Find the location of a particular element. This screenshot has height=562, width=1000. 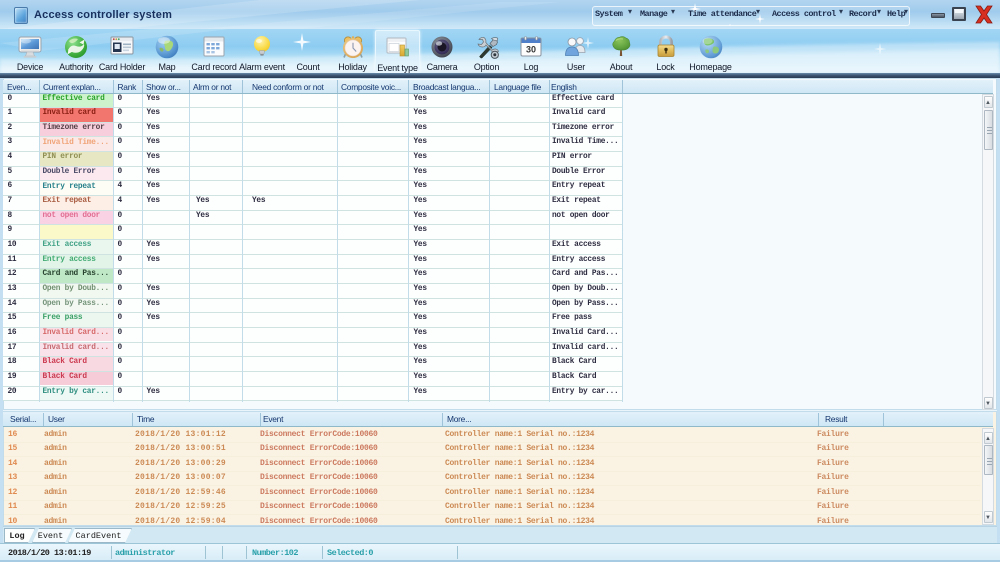

svg-text: 30 is located at coordinates (531, 50).